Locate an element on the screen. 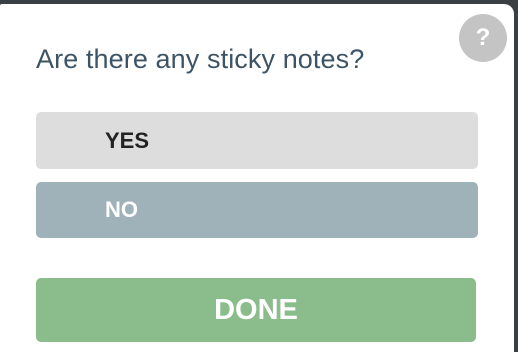 The width and height of the screenshot is (518, 352). no-option-button: NO is located at coordinates (257, 210).